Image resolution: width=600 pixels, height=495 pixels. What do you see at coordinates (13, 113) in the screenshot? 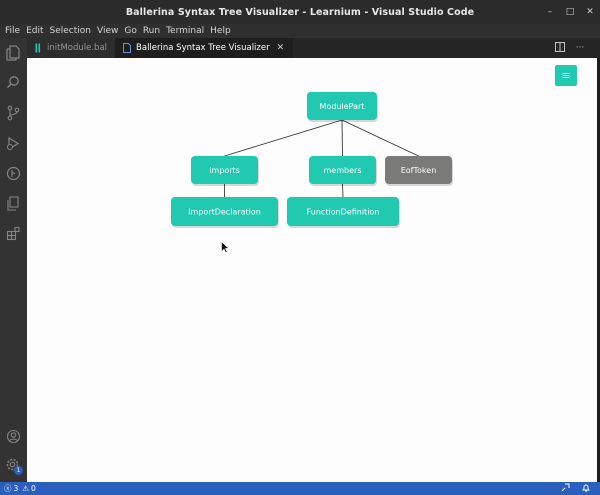
I see `source-control-icon` at bounding box center [13, 113].